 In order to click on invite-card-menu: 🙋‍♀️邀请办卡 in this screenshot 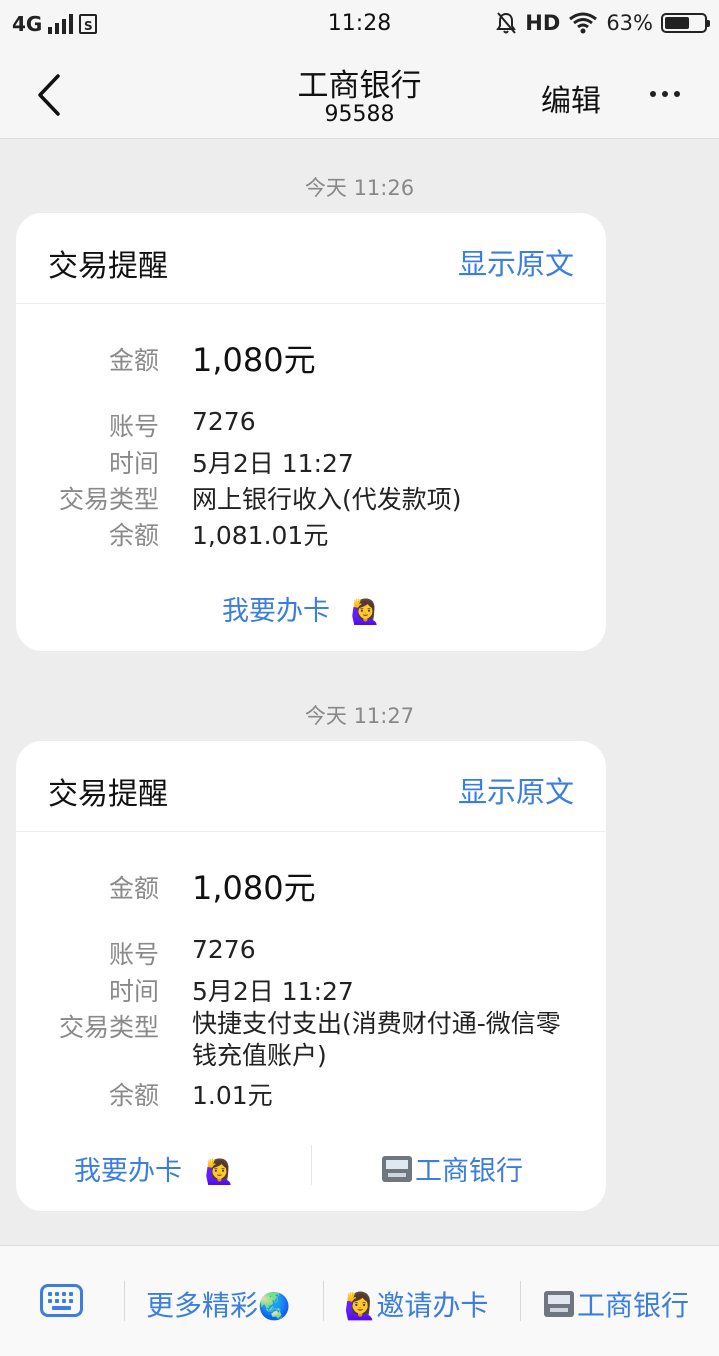, I will do `click(416, 1304)`.